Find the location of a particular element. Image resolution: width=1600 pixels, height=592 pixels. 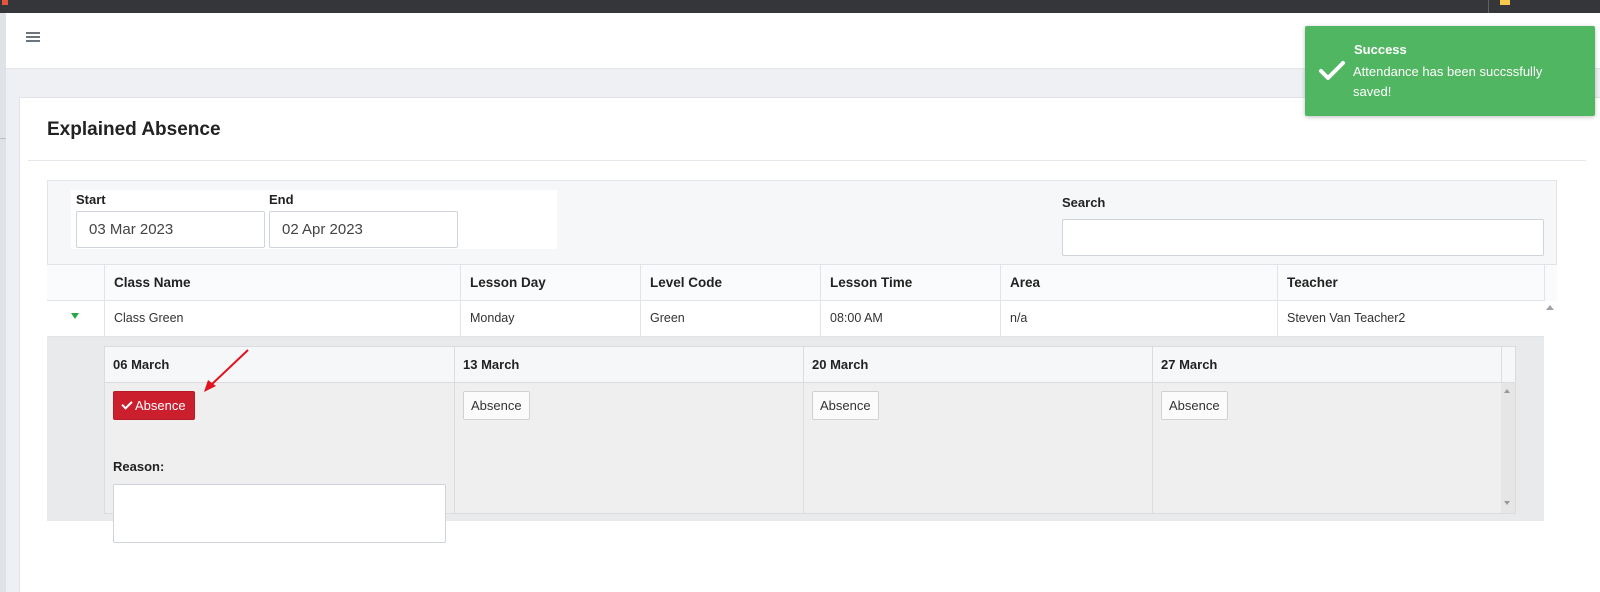

search-label: Search is located at coordinates (1084, 202).